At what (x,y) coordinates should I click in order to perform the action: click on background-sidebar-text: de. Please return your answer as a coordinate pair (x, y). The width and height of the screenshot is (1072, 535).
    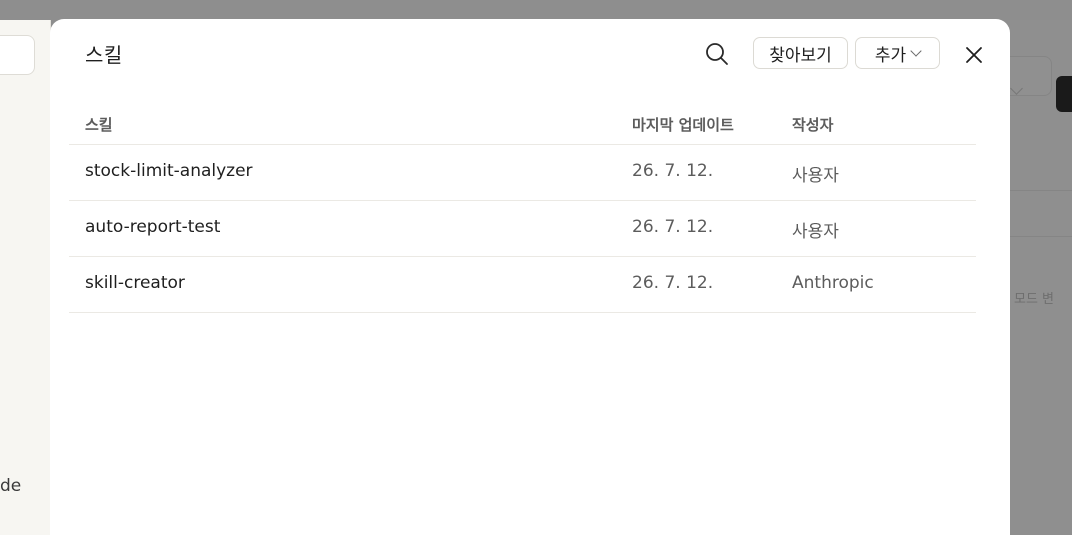
    Looking at the image, I should click on (11, 486).